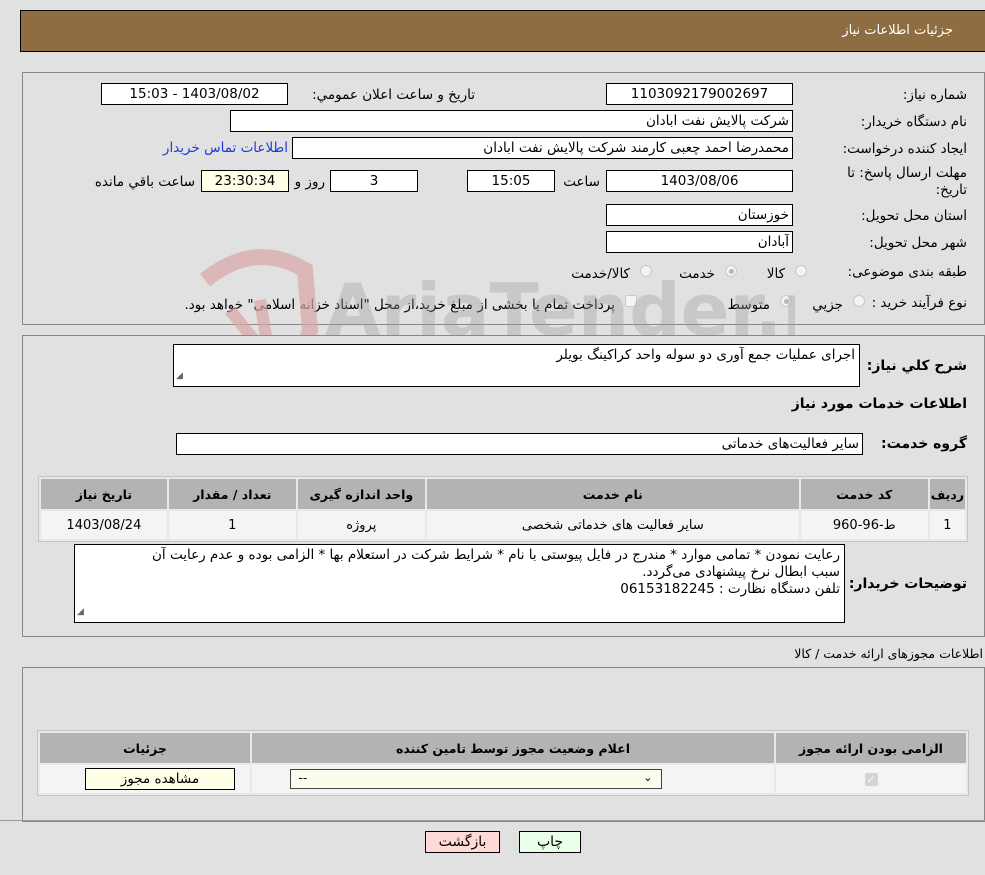  What do you see at coordinates (888, 653) in the screenshot?
I see `permits-section-title: اطلاعات مجوزهای ارائه خدمت / کالا` at bounding box center [888, 653].